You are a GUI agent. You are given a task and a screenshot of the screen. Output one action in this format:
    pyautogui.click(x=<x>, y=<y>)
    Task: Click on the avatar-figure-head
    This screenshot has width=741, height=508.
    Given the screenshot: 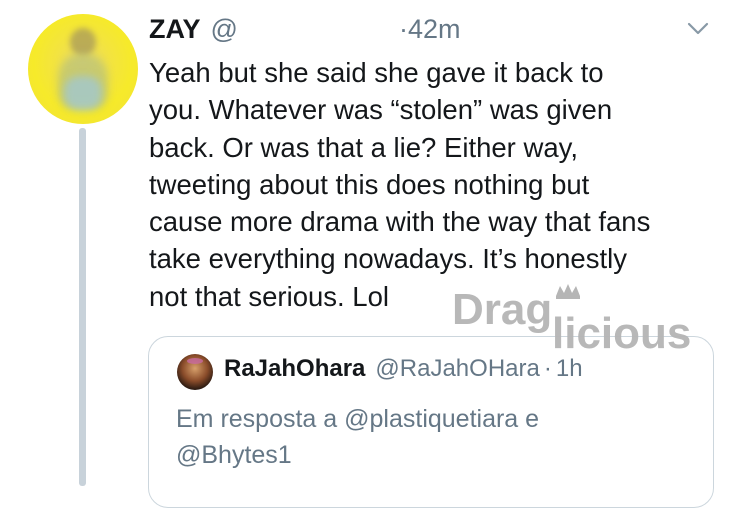 What is the action you would take?
    pyautogui.click(x=83, y=42)
    